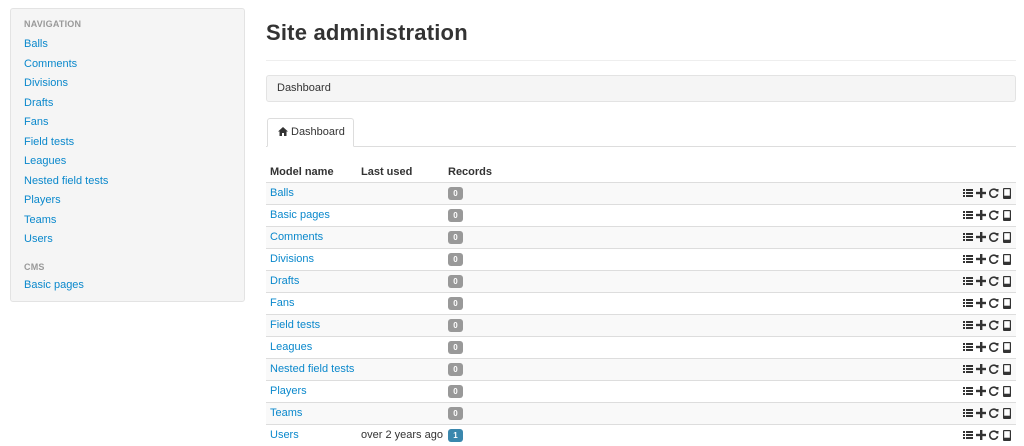  I want to click on sidebar-item-players: Players, so click(42, 200).